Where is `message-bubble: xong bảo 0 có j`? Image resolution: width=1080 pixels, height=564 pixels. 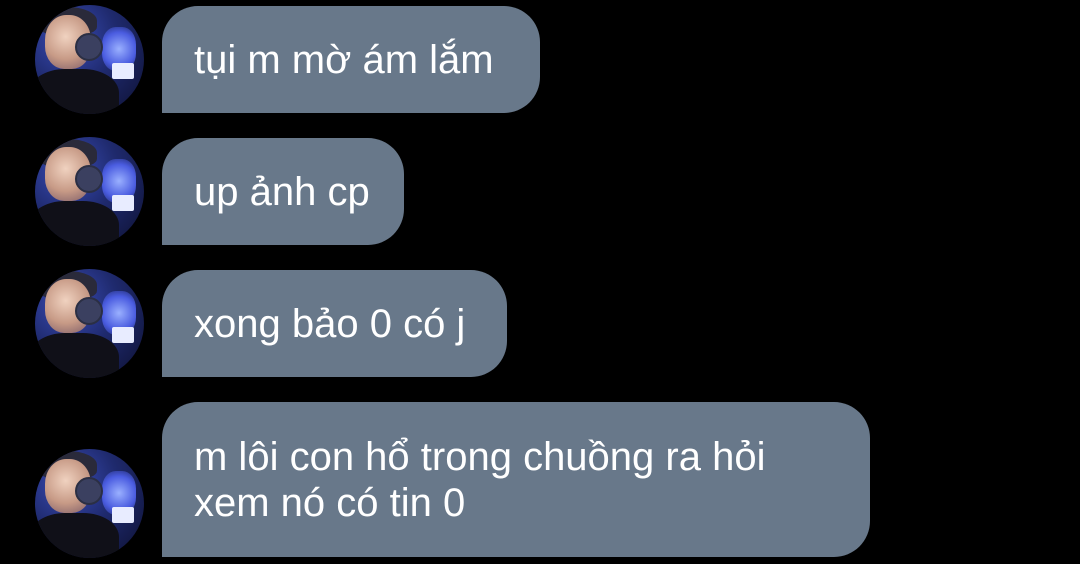
message-bubble: xong bảo 0 có j is located at coordinates (334, 323).